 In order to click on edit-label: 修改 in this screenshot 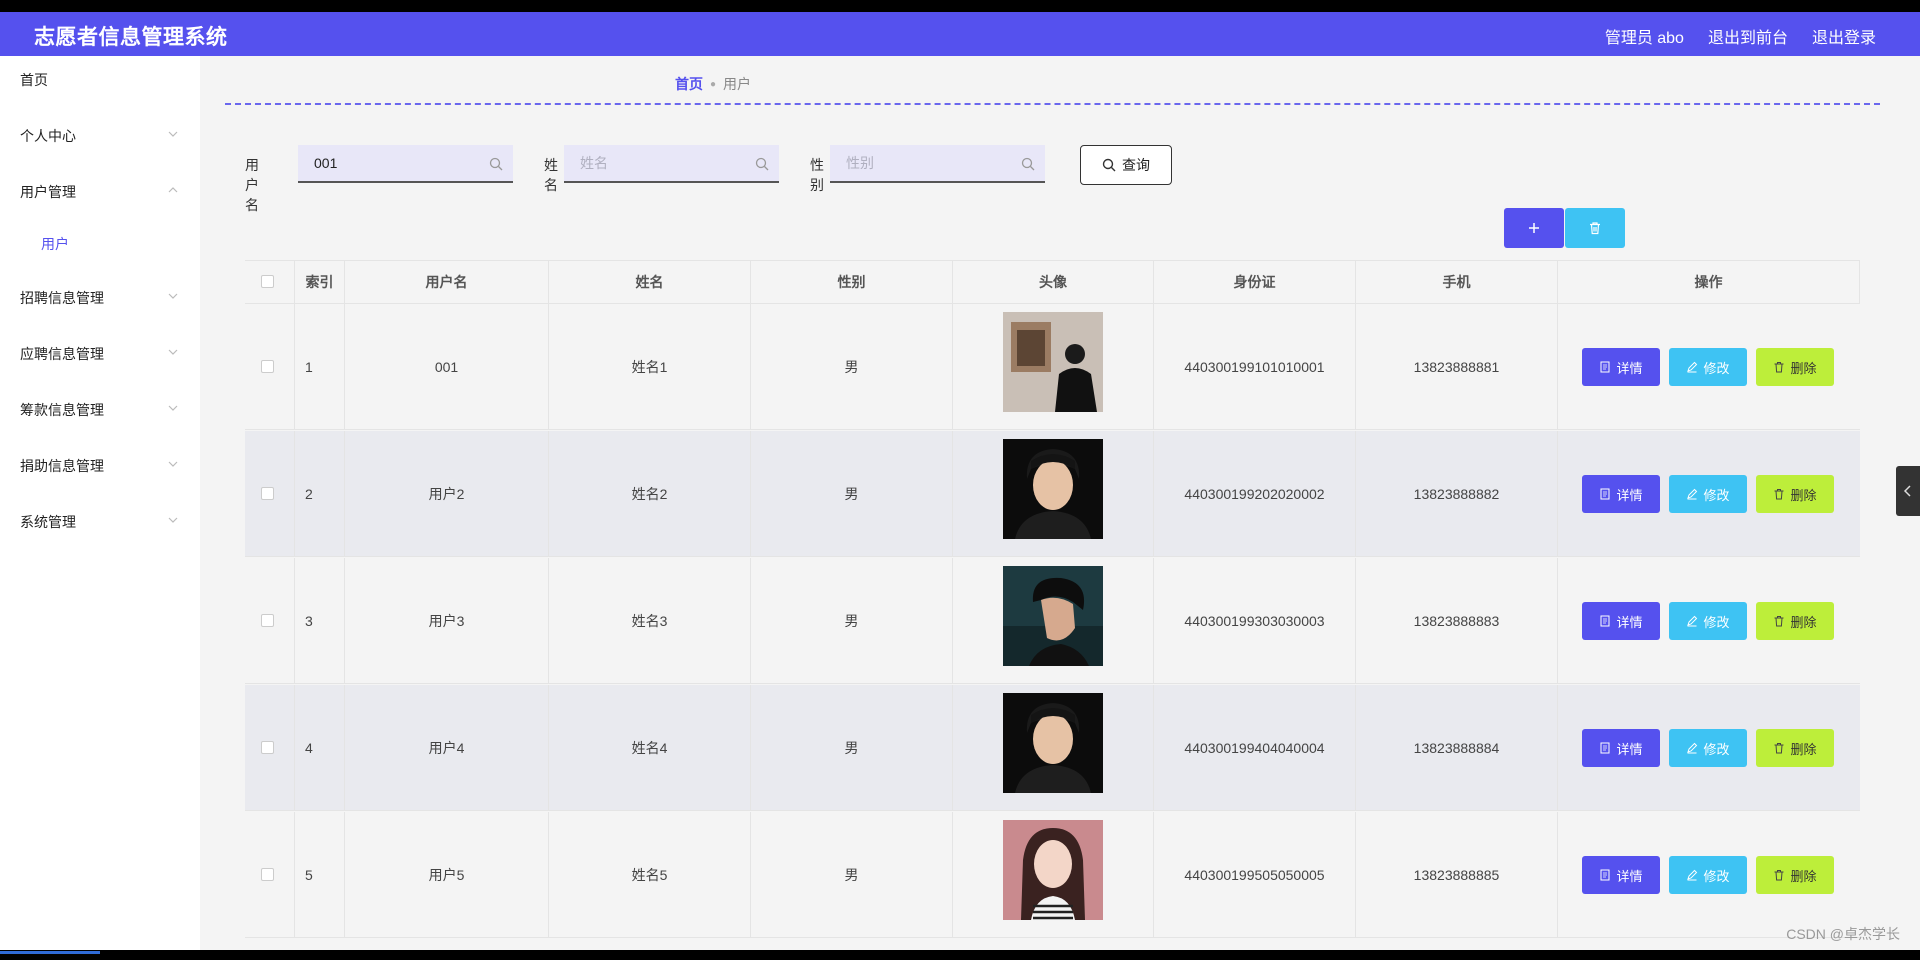, I will do `click(1716, 749)`.